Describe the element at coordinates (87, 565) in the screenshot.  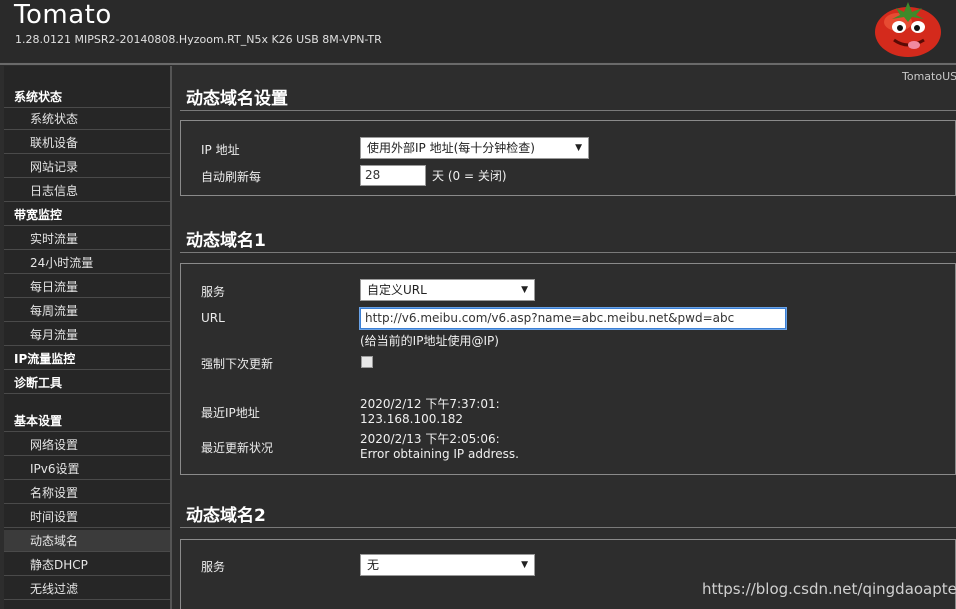
I see `nav-item-static-dhcp: 静态DHCP` at that location.